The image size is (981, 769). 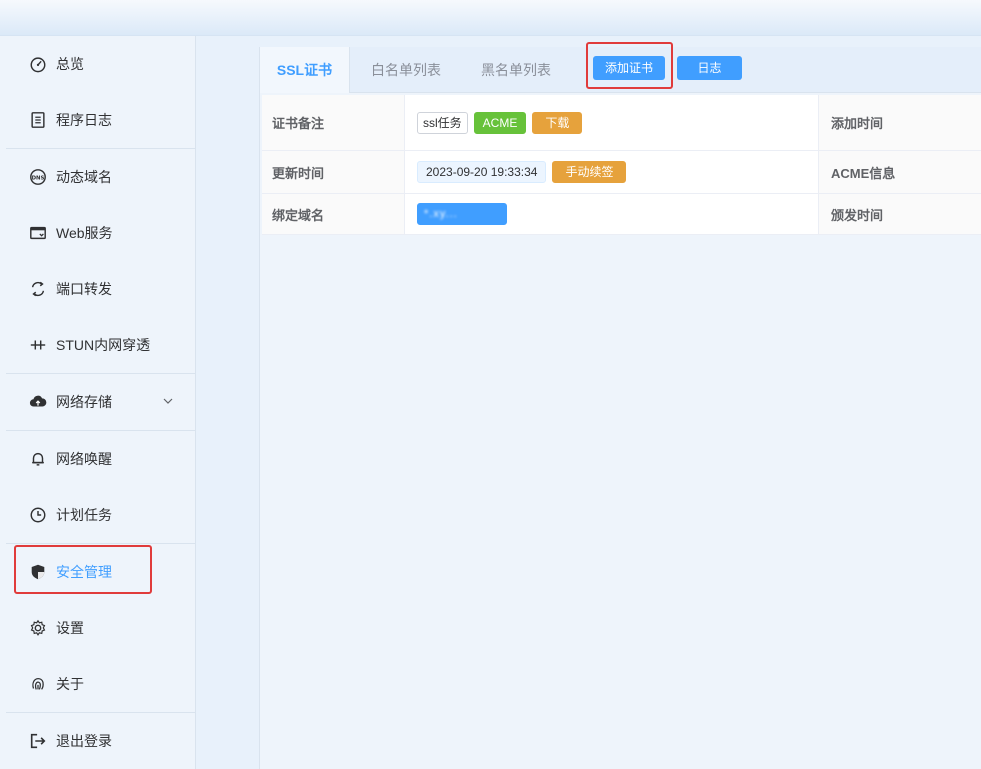 What do you see at coordinates (84, 233) in the screenshot?
I see `sidebar-item-label: Web服务` at bounding box center [84, 233].